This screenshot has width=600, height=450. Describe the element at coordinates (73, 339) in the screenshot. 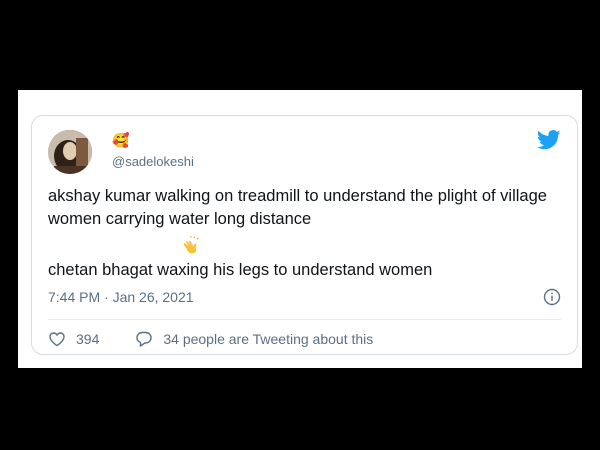

I see `like-button: 394` at that location.